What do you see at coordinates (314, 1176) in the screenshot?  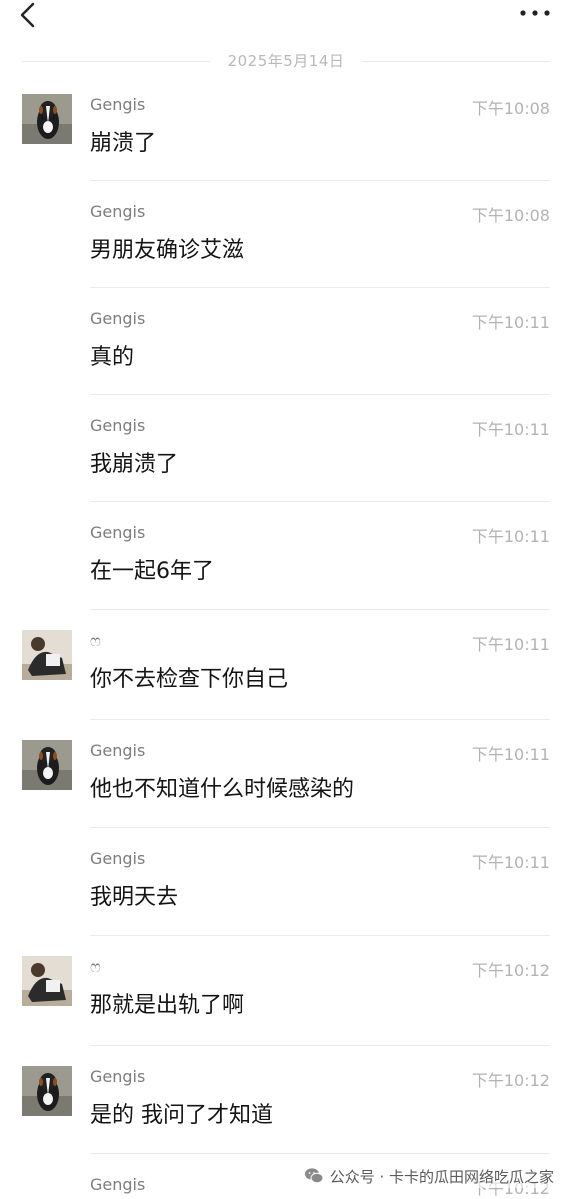 I see `wechat-icon` at bounding box center [314, 1176].